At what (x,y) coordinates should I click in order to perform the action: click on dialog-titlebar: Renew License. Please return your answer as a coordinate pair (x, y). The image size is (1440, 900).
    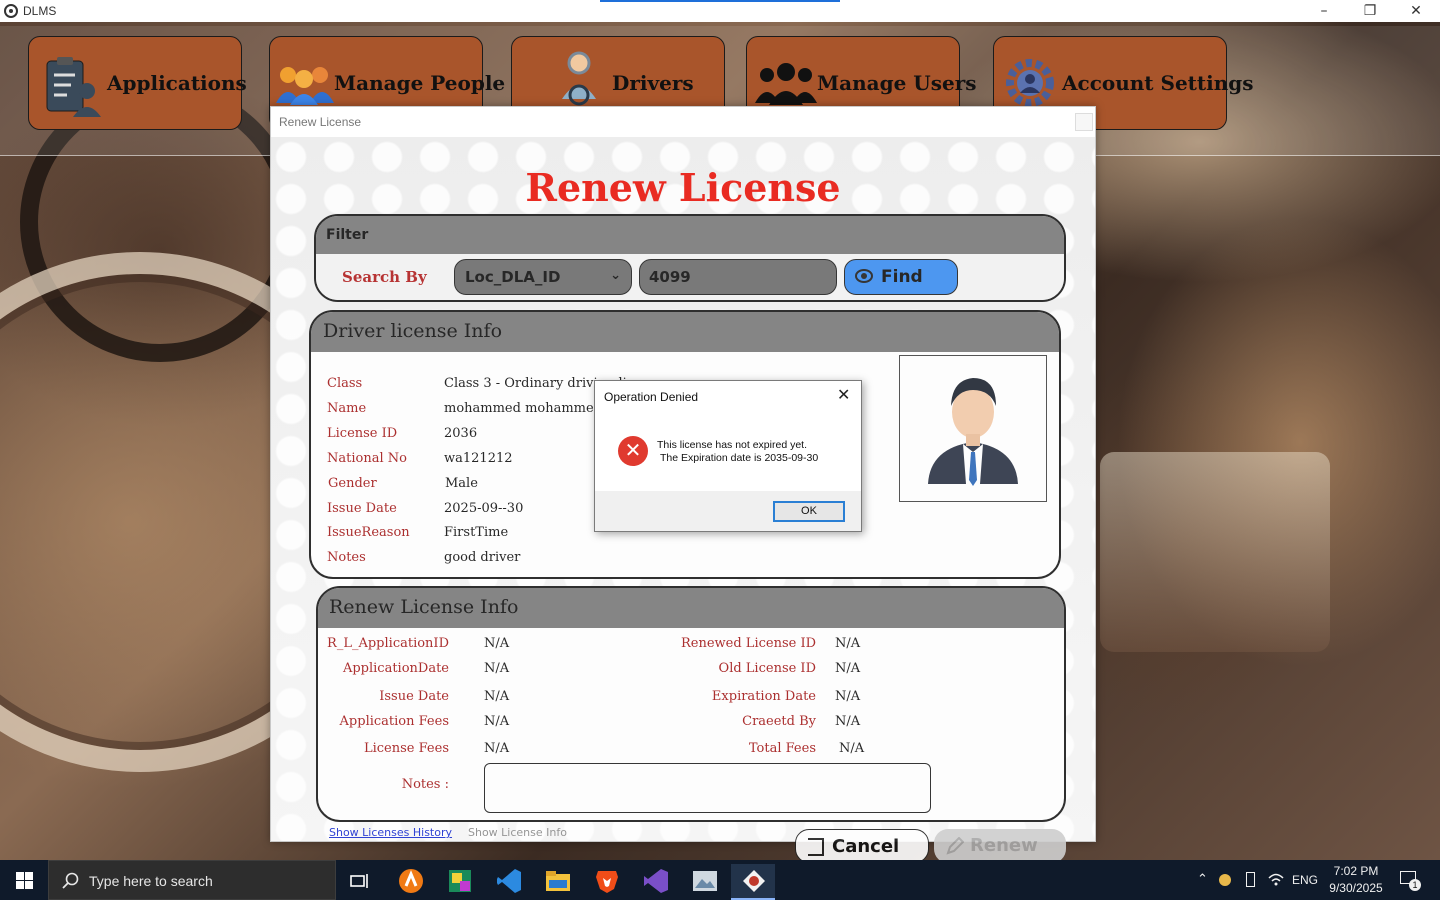
    Looking at the image, I should click on (683, 122).